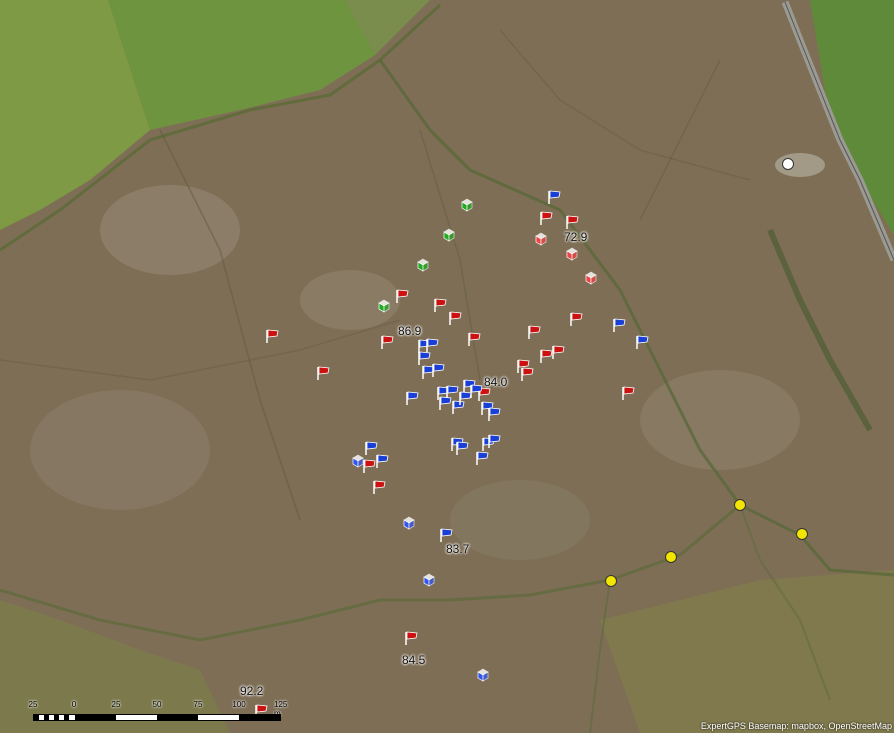 This screenshot has height=733, width=894. Describe the element at coordinates (788, 164) in the screenshot. I see `white-dot-icon` at that location.